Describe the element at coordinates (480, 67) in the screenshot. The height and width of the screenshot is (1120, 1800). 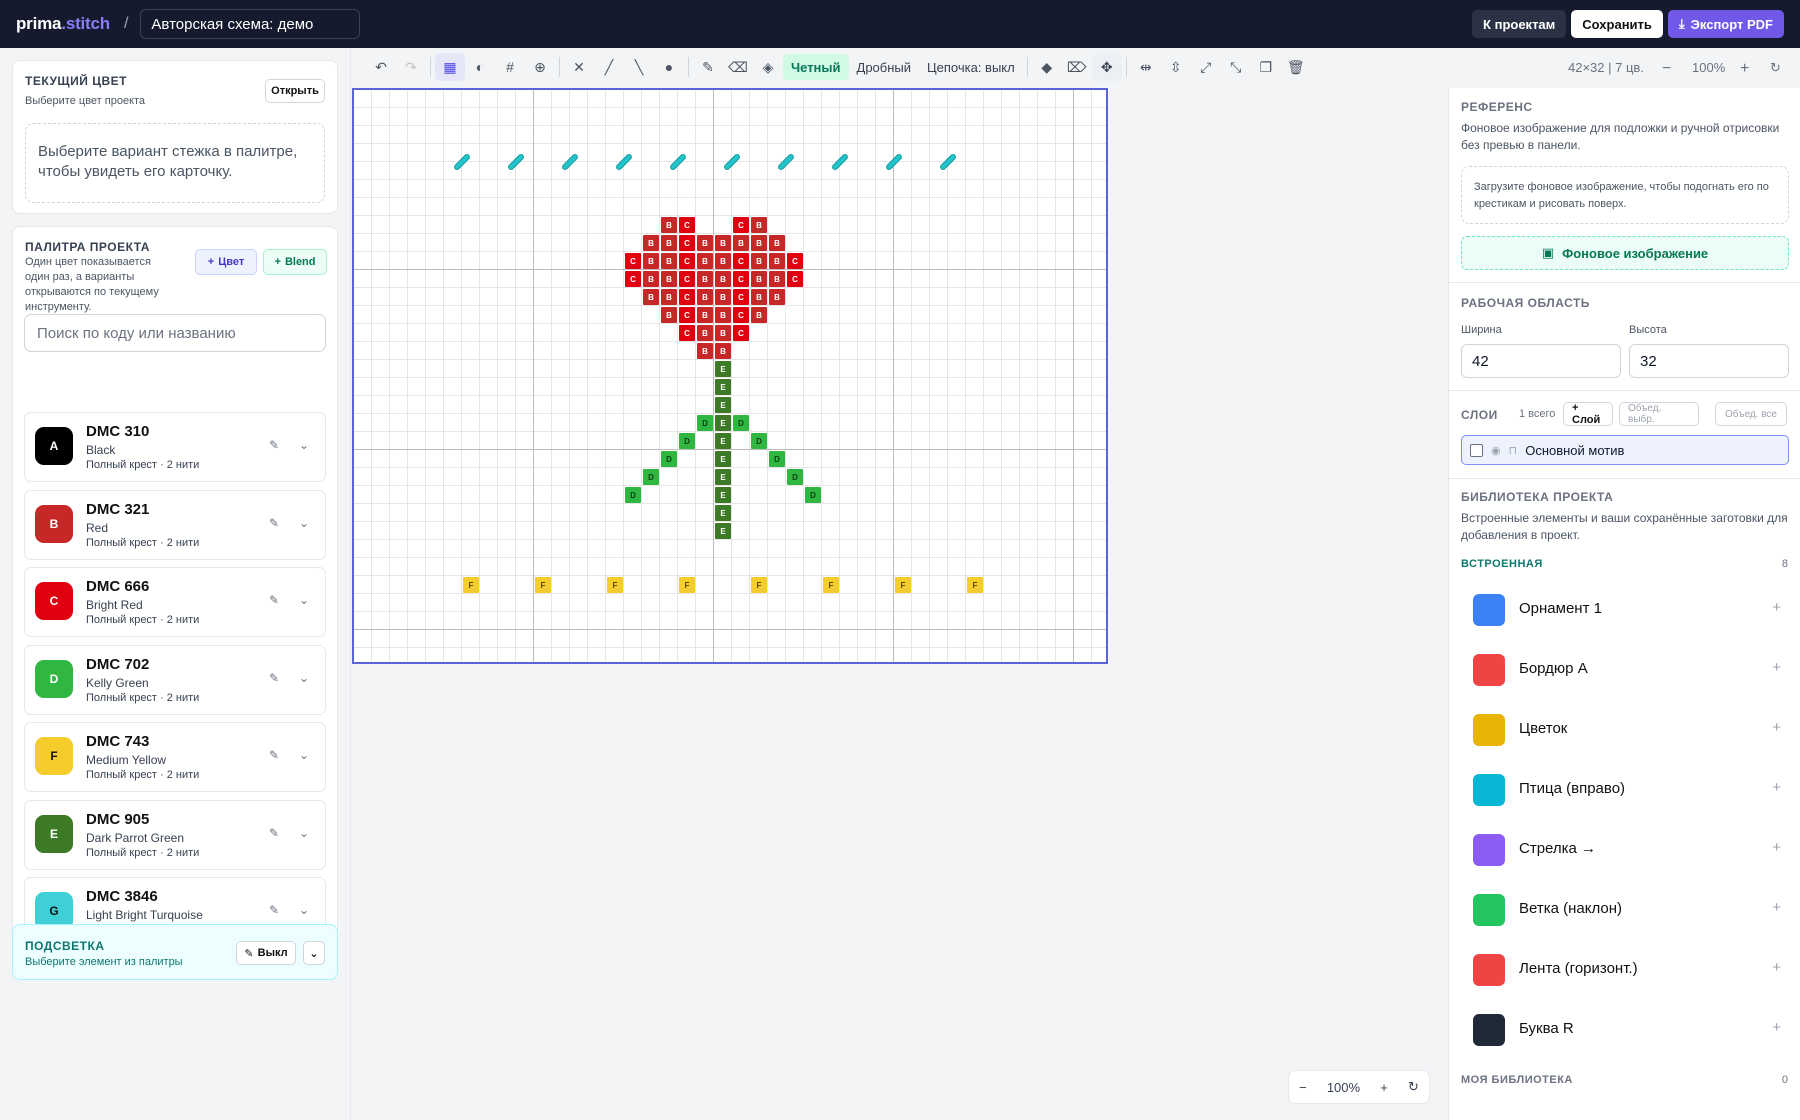
I see `palette-icon: ◐` at that location.